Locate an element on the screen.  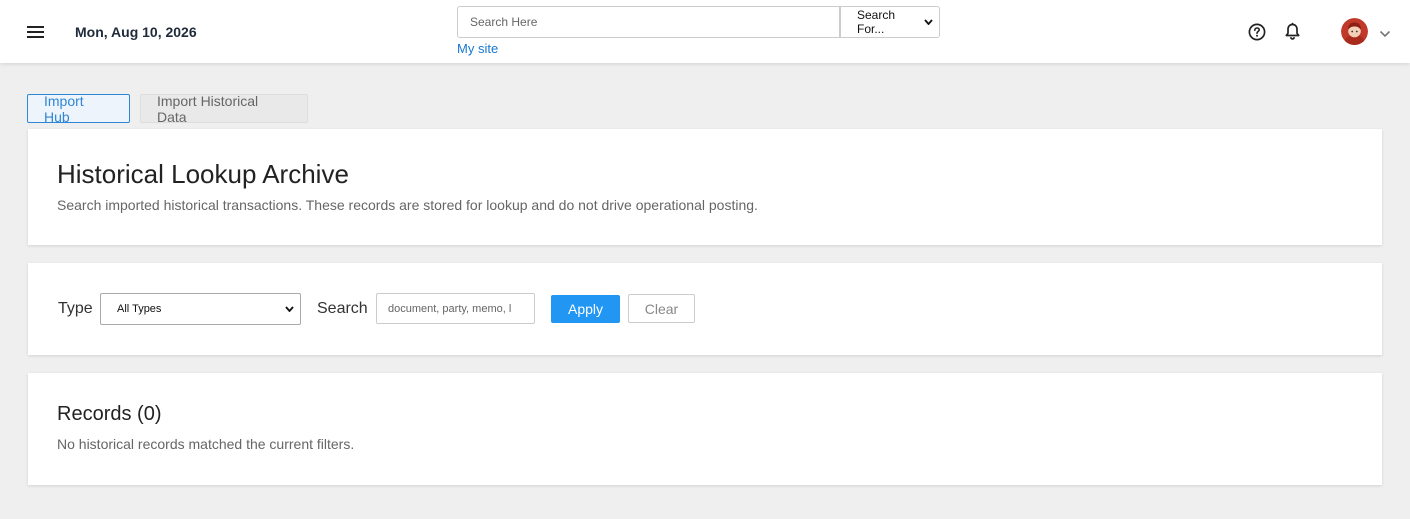
records-title: Records (0) is located at coordinates (109, 414).